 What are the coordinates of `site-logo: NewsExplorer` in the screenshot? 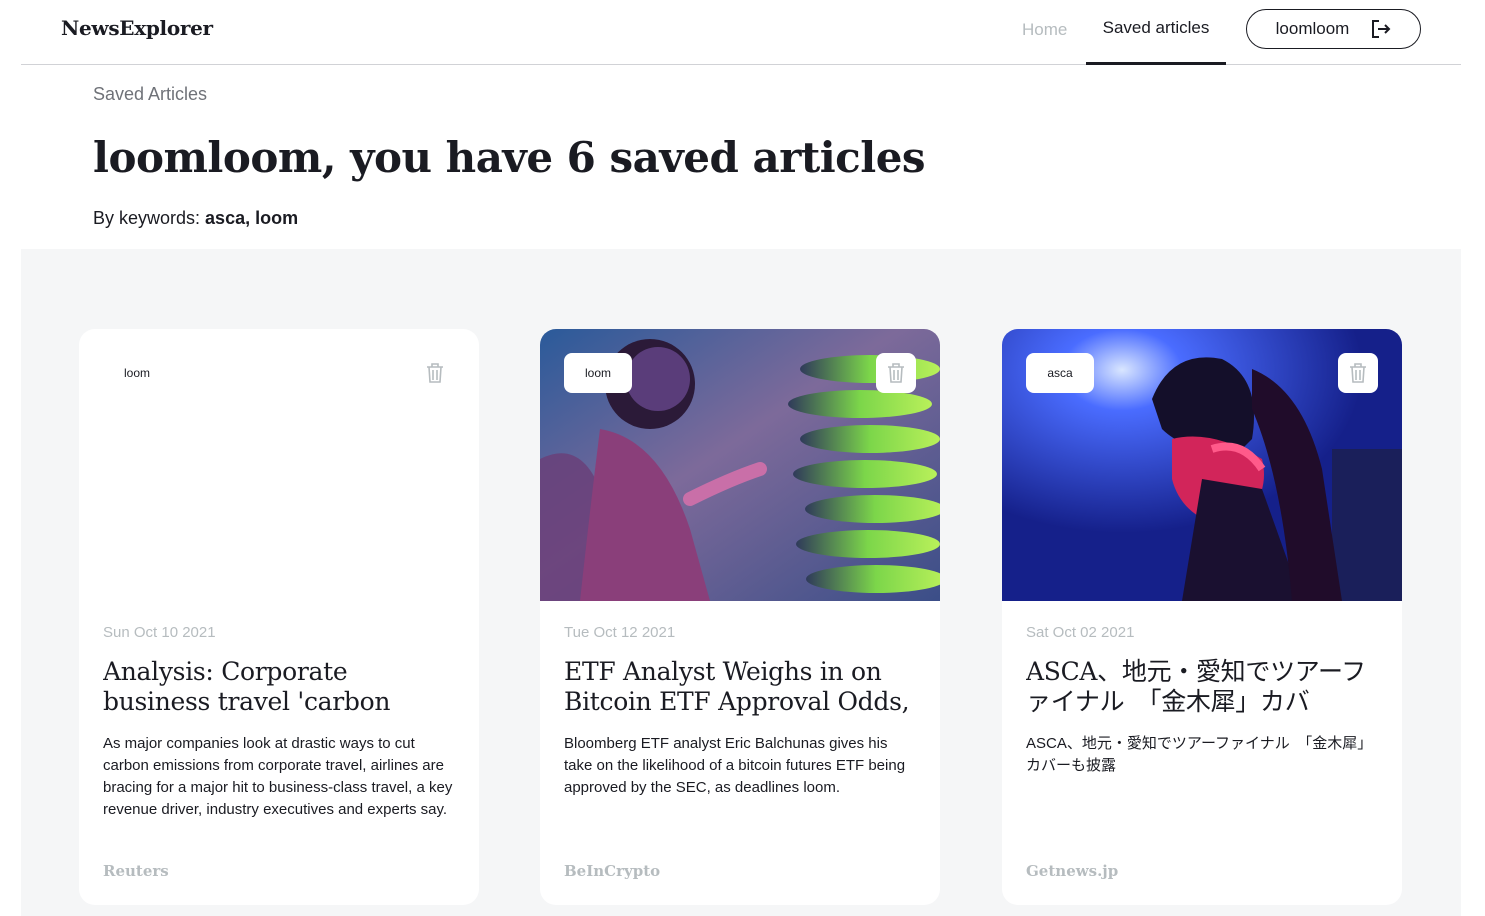 It's located at (137, 28).